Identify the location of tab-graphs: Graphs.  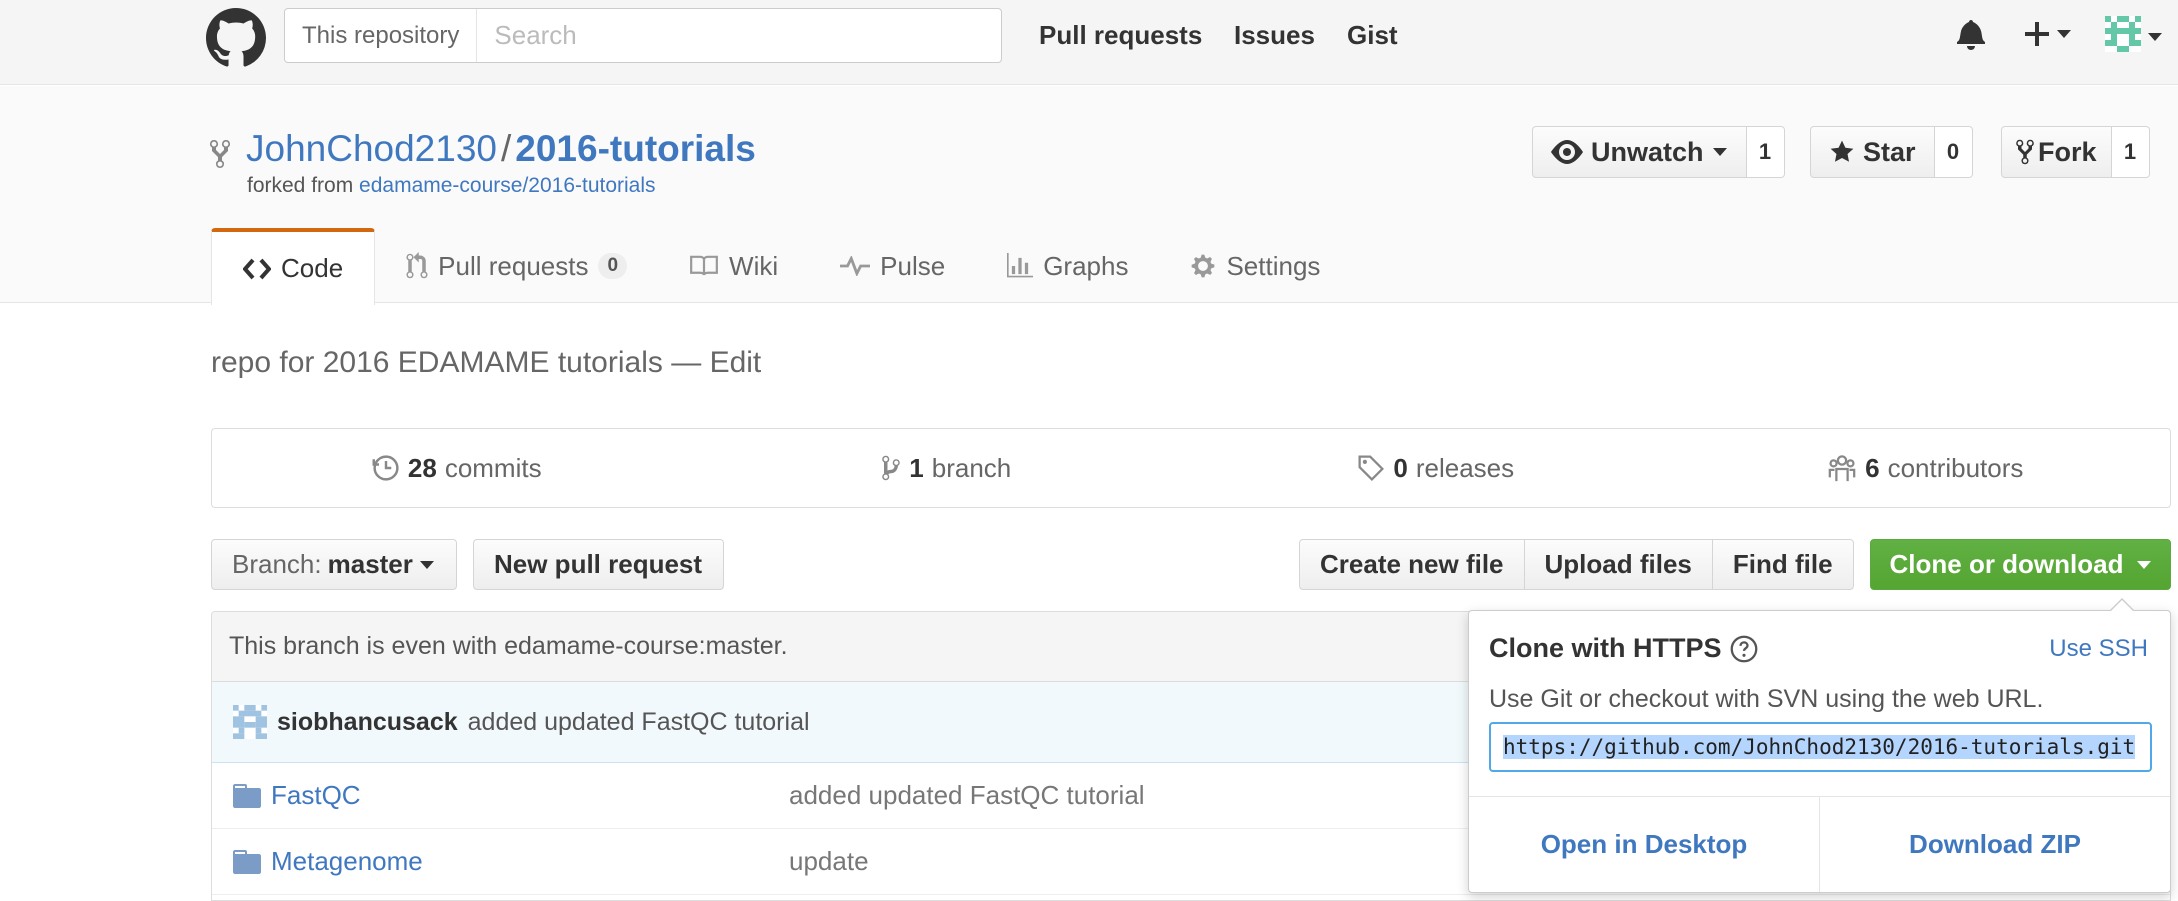
(1067, 266).